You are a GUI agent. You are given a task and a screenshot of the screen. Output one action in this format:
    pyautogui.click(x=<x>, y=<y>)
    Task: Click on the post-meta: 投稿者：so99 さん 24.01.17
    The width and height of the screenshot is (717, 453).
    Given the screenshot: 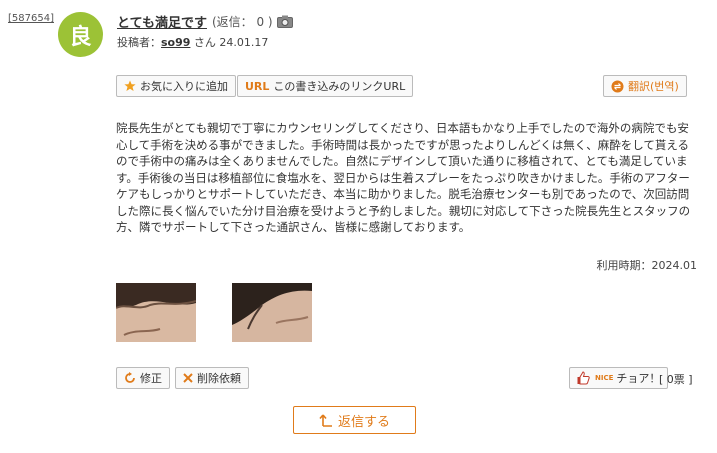 What is the action you would take?
    pyautogui.click(x=192, y=42)
    